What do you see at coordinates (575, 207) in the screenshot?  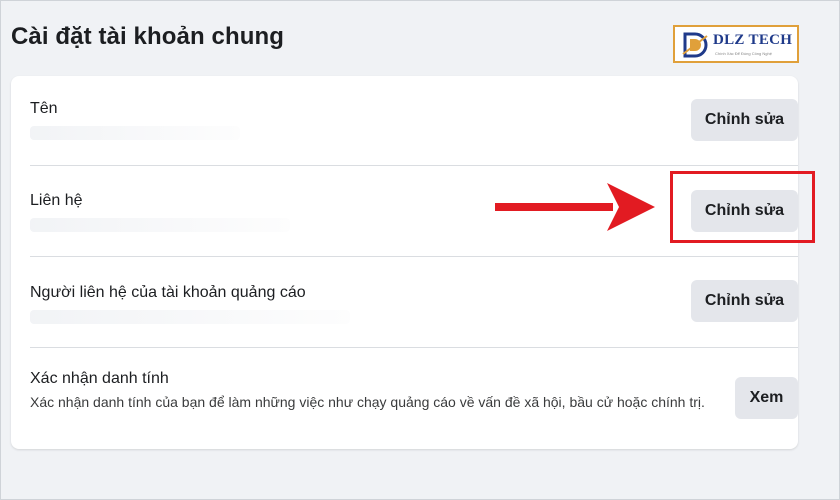 I see `right-arrow-icon` at bounding box center [575, 207].